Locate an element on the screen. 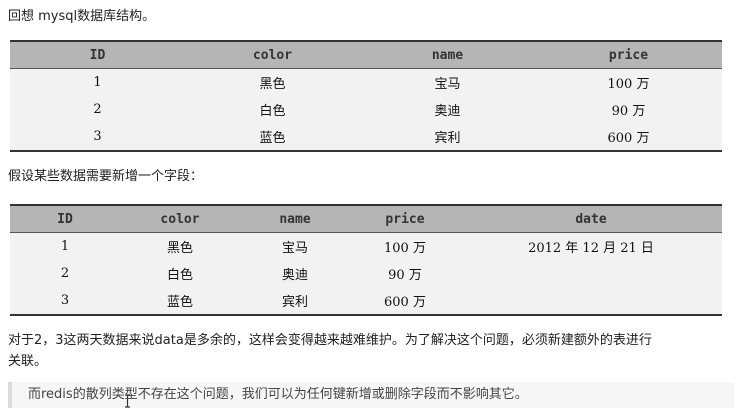 This screenshot has width=738, height=414. intro-text: 回想 mysql数据库结构。 is located at coordinates (82, 16).